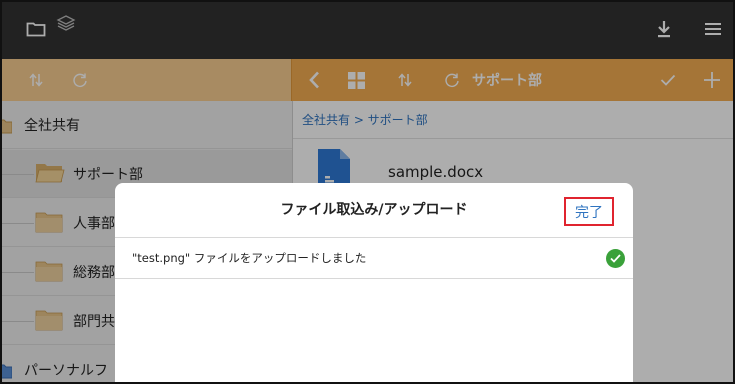  What do you see at coordinates (249, 258) in the screenshot?
I see `upload-message: "test.png" ファイルをアップロードしました` at bounding box center [249, 258].